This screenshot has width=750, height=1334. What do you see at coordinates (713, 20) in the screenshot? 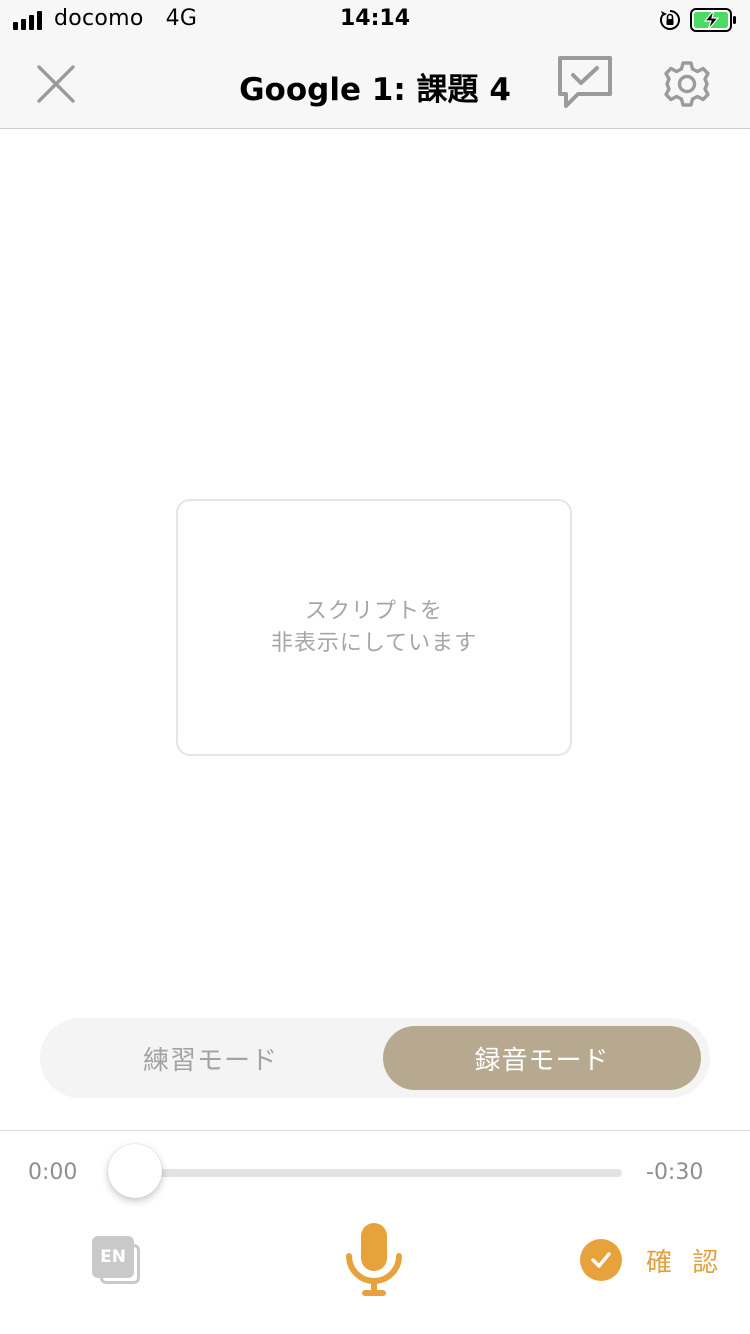
I see `battery-charging-icon` at bounding box center [713, 20].